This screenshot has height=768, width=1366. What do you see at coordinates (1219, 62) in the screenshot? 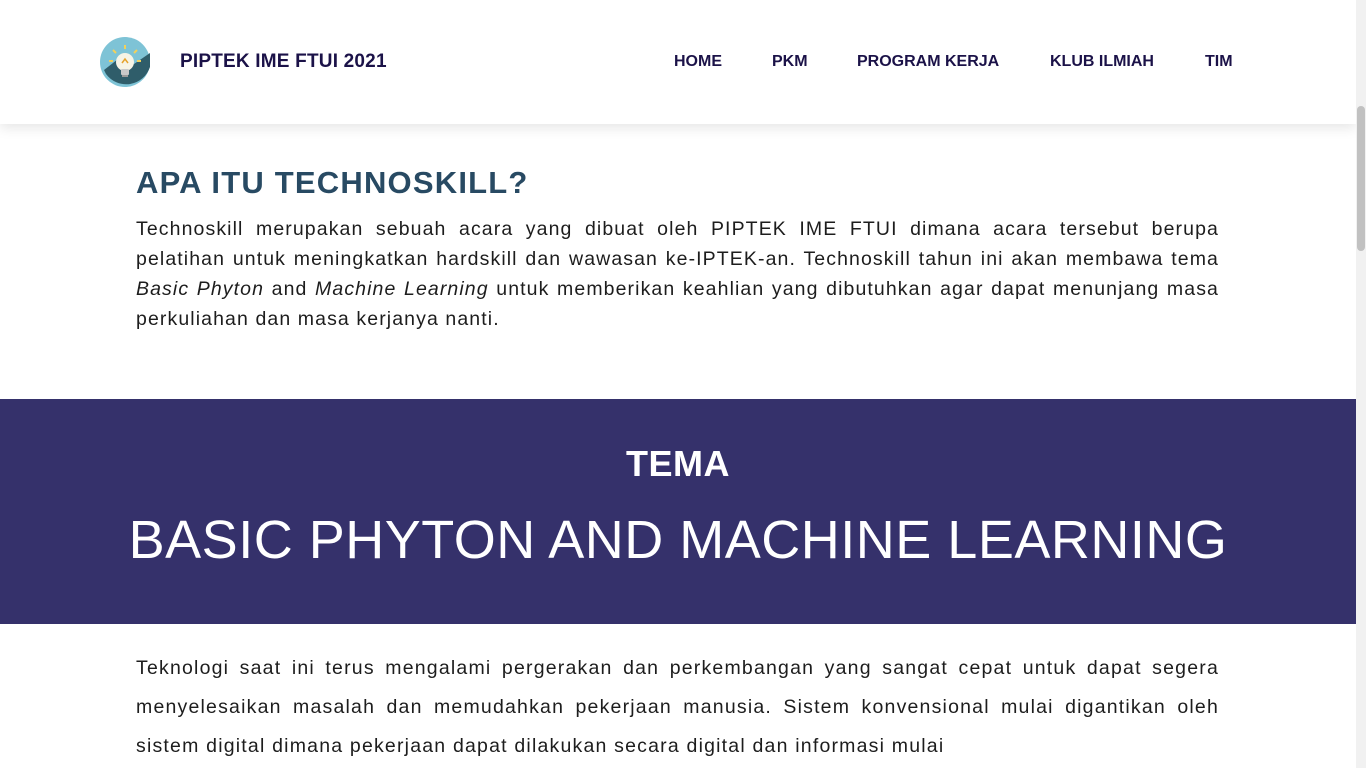
I see `nav-tim: TIM` at bounding box center [1219, 62].